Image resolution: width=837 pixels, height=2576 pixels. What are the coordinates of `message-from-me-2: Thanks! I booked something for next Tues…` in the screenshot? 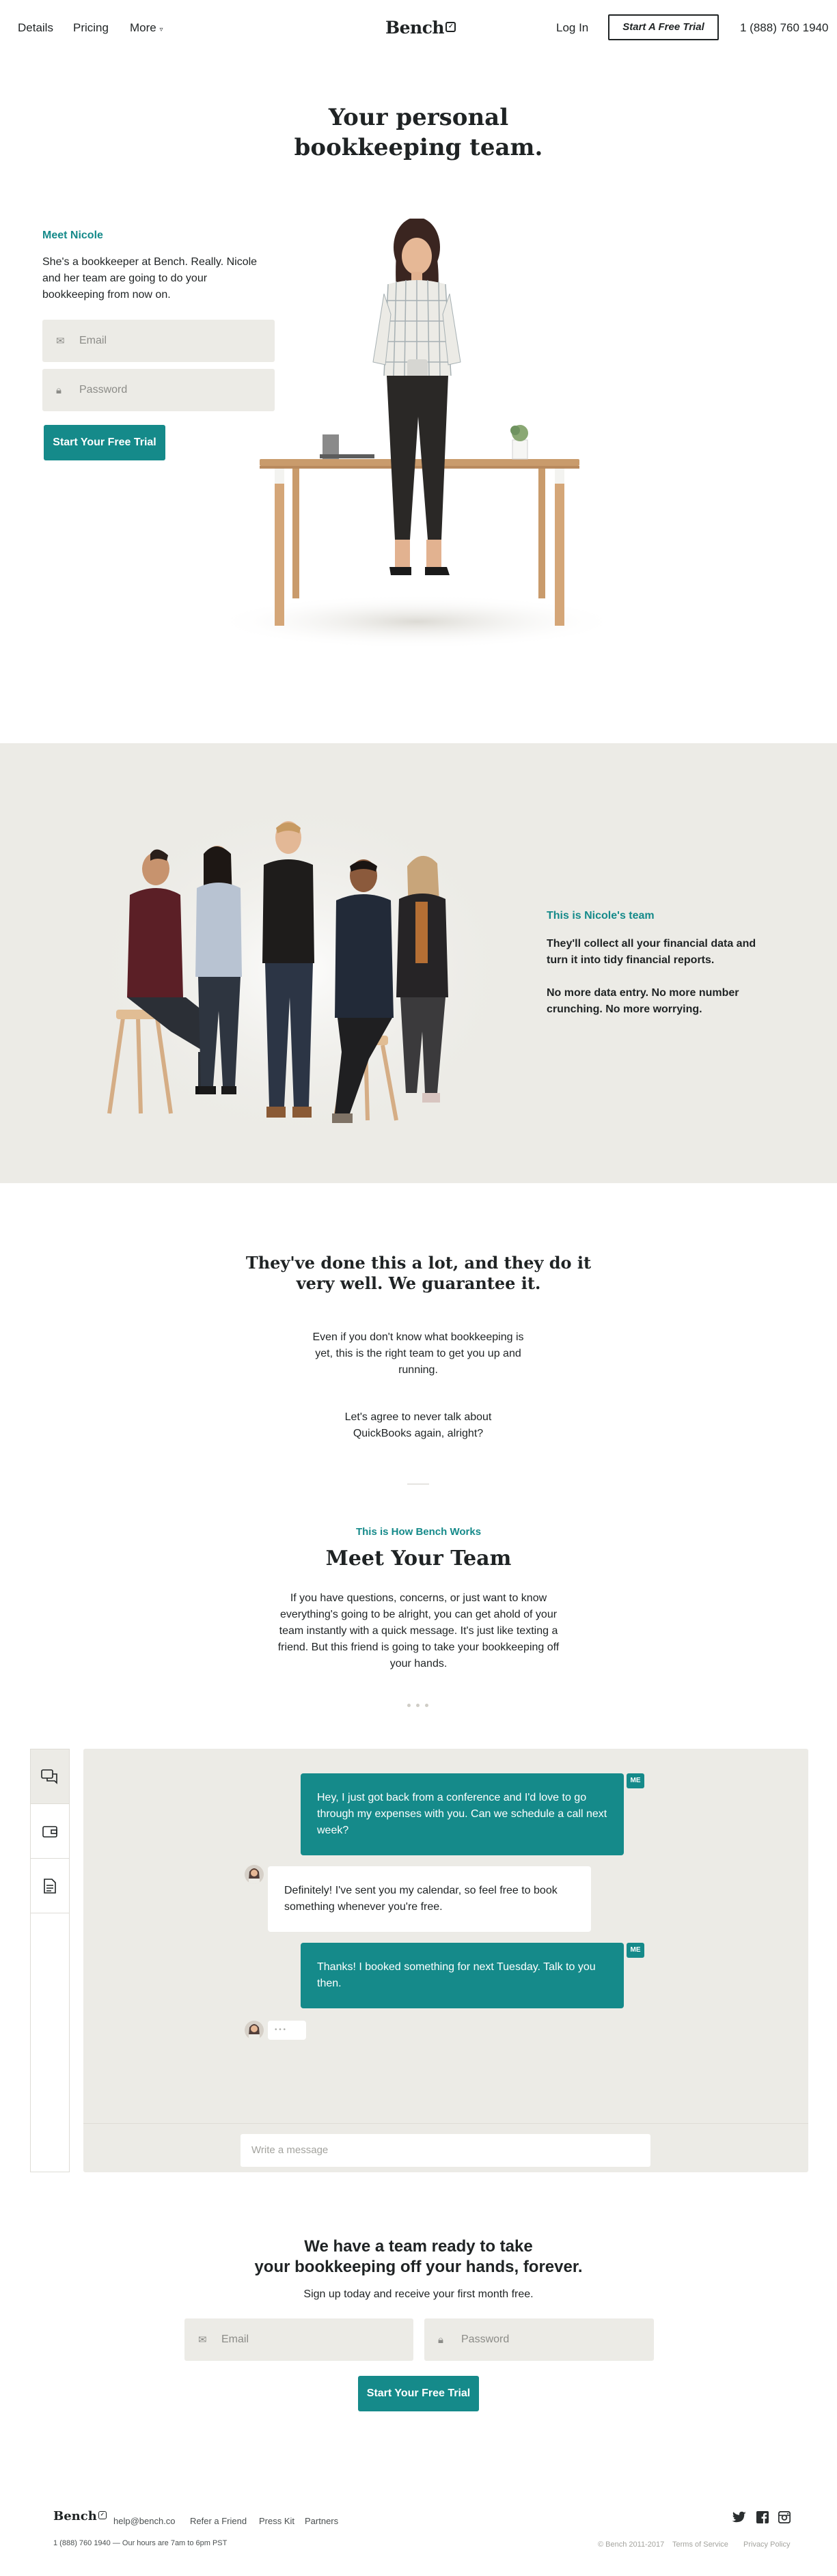 It's located at (462, 1976).